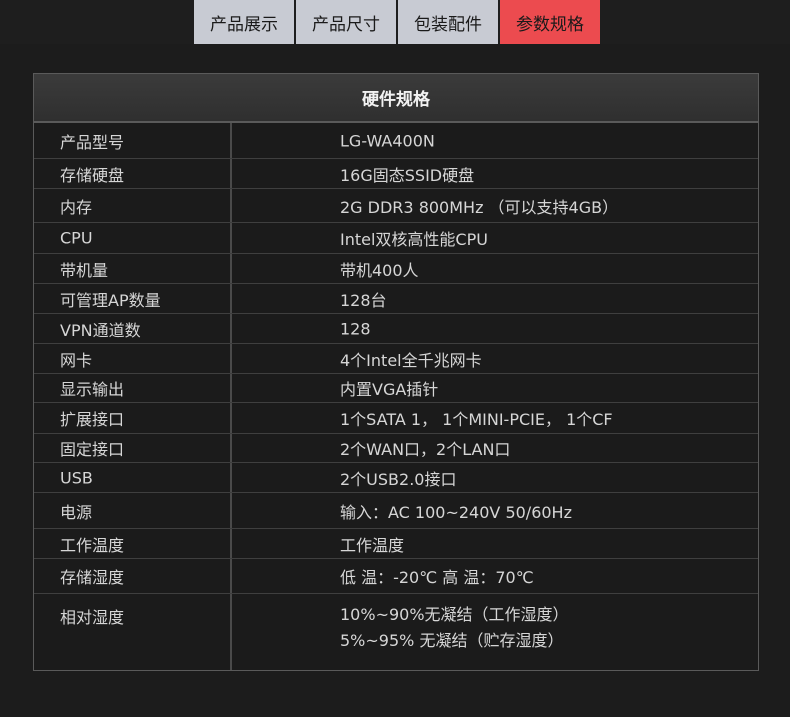  What do you see at coordinates (100, 330) in the screenshot?
I see `spec-label: VPN通道数` at bounding box center [100, 330].